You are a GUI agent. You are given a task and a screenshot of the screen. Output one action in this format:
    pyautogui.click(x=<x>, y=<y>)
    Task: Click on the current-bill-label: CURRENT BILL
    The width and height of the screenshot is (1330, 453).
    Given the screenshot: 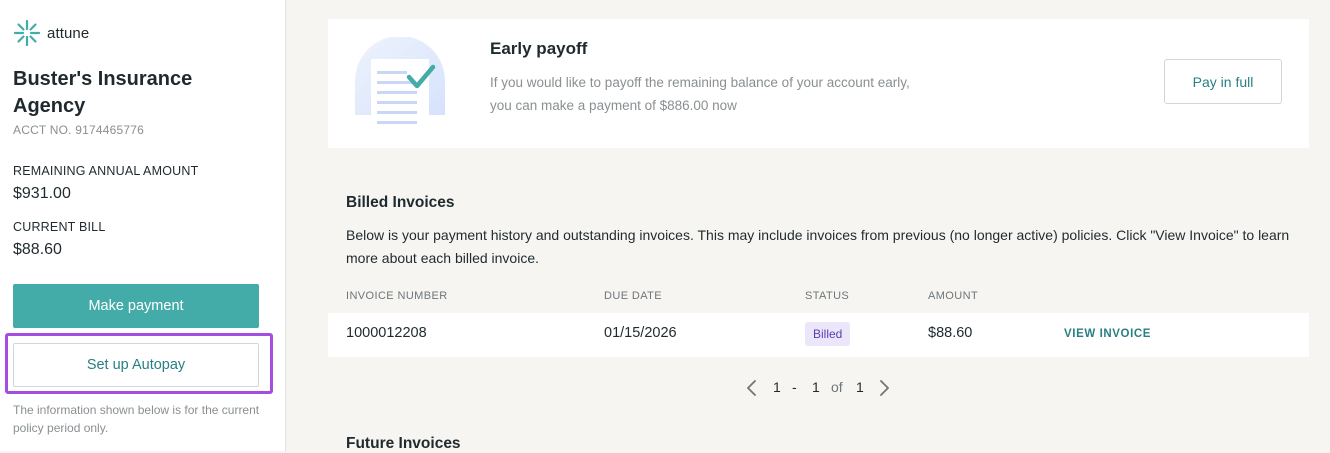 What is the action you would take?
    pyautogui.click(x=59, y=227)
    